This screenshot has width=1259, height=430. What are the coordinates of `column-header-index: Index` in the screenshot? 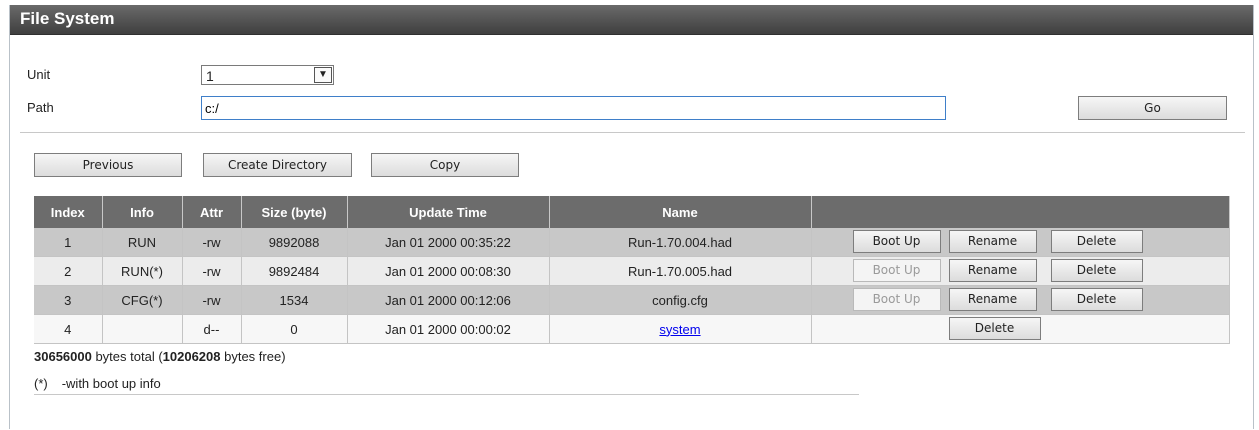 It's located at (68, 212).